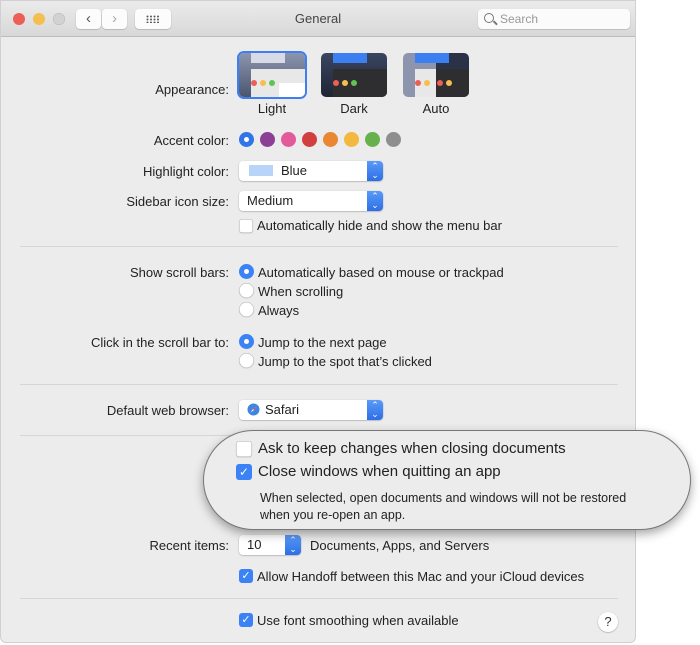 This screenshot has height=645, width=700. Describe the element at coordinates (311, 171) in the screenshot. I see `highlight-color-popup: Blue ⌃ ⌄` at that location.